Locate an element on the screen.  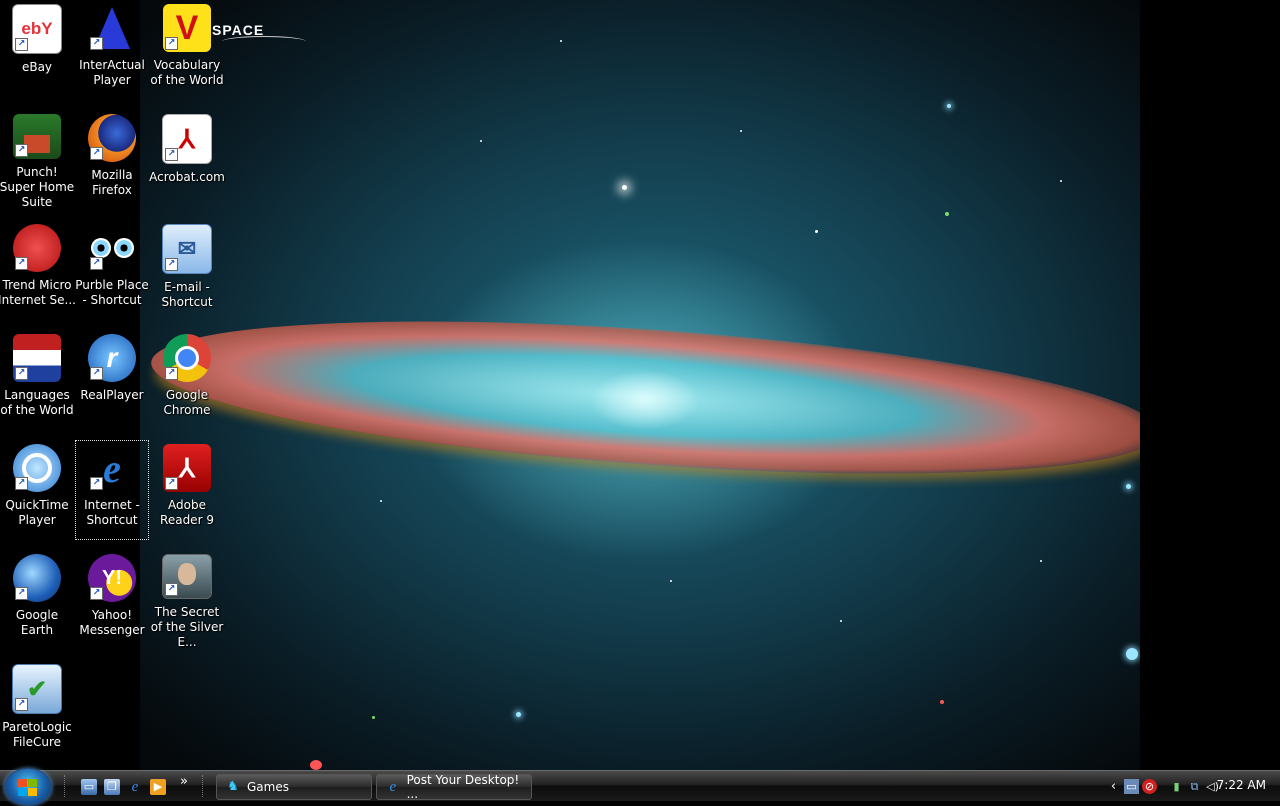
desktop-icon-google-chrome: ↗ Google Chrome is located at coordinates (187, 380).